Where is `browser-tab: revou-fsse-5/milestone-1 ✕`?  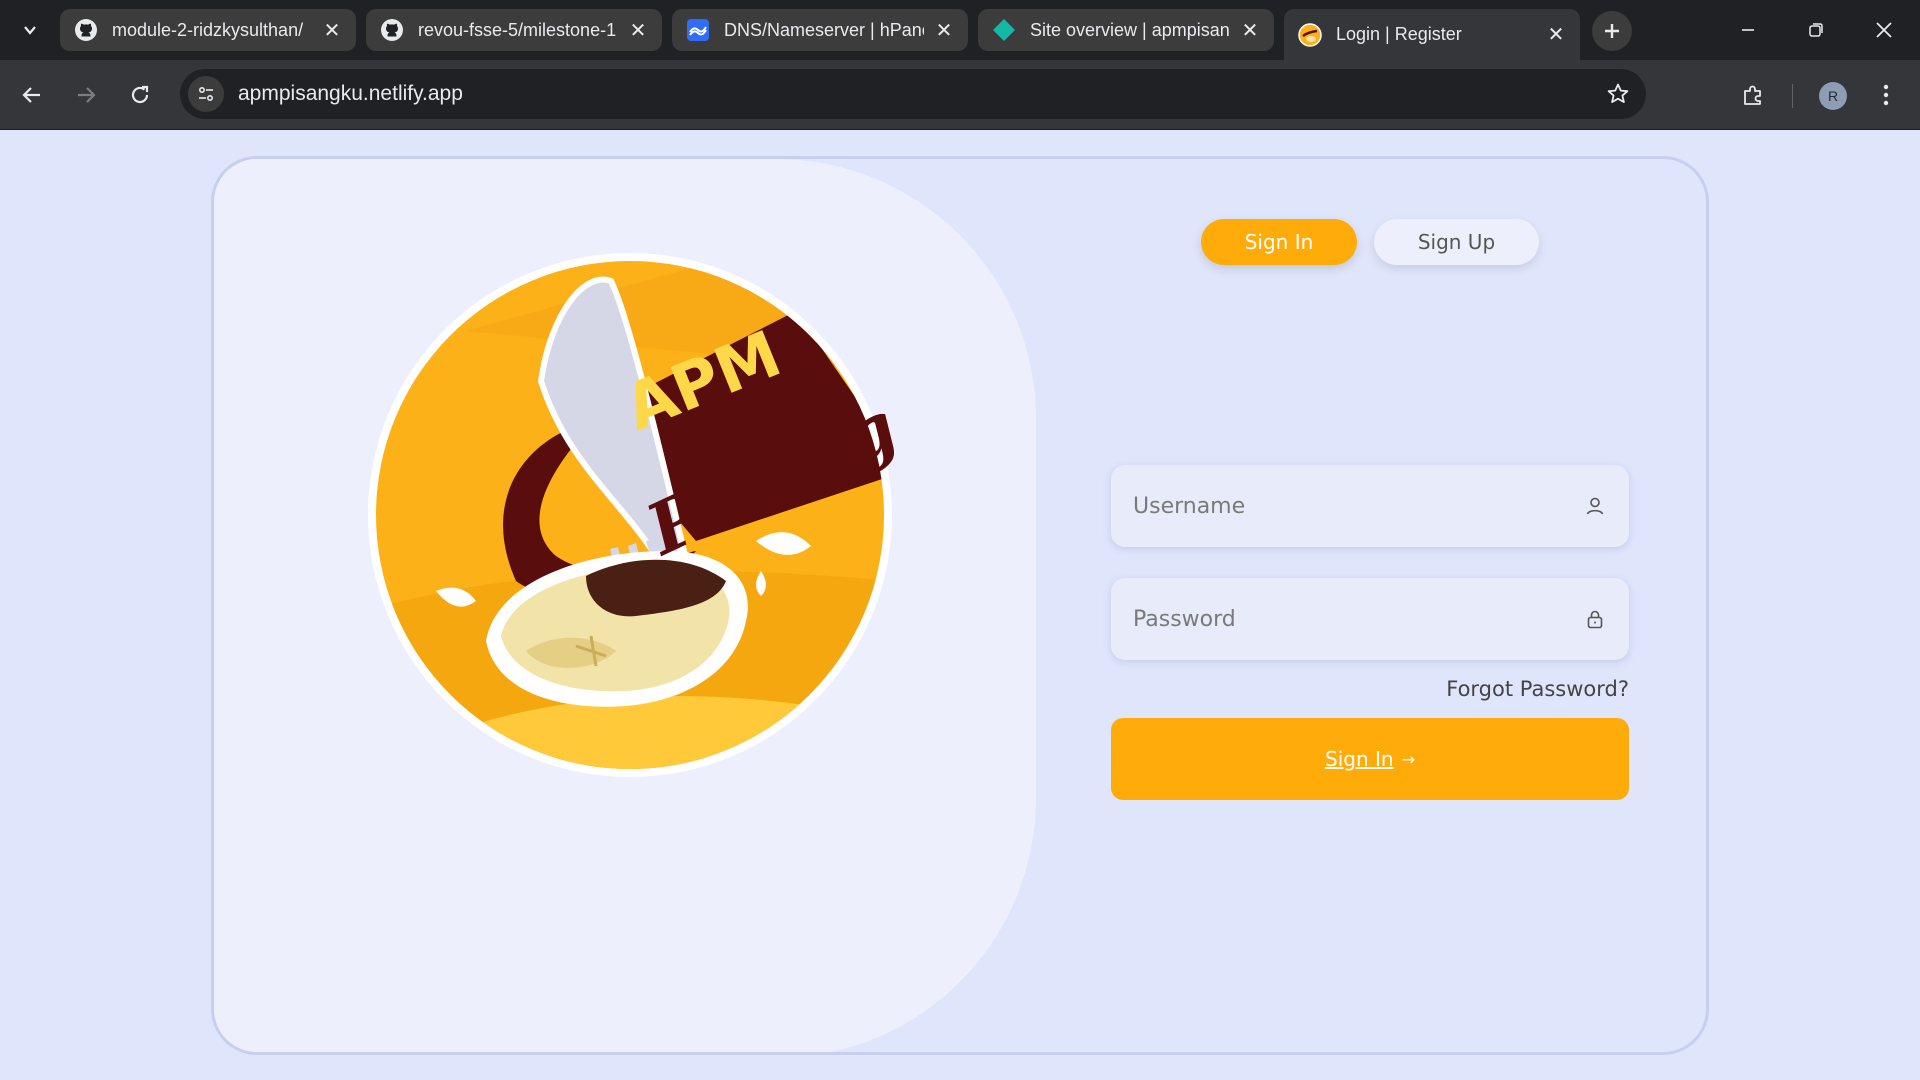 browser-tab: revou-fsse-5/milestone-1 ✕ is located at coordinates (514, 30).